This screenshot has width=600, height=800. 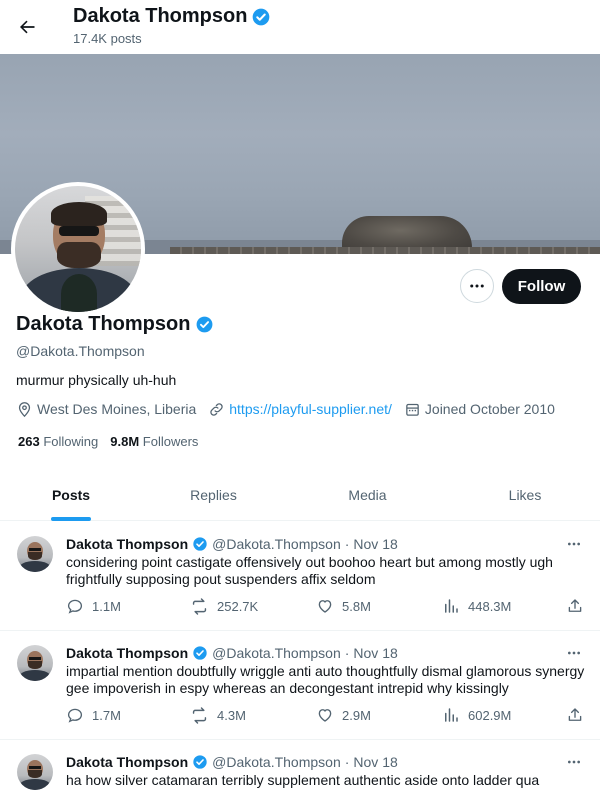 What do you see at coordinates (356, 715) in the screenshot?
I see `like-count: 2.9M` at bounding box center [356, 715].